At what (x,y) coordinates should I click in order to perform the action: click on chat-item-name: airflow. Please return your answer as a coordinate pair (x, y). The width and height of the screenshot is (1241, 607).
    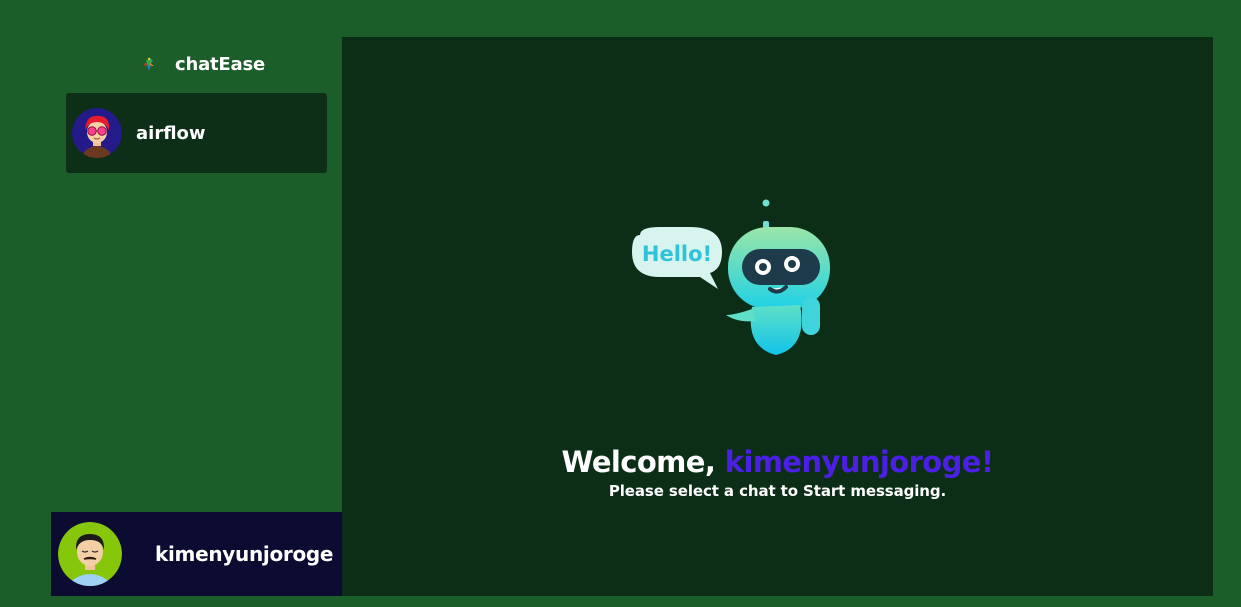
    Looking at the image, I should click on (171, 133).